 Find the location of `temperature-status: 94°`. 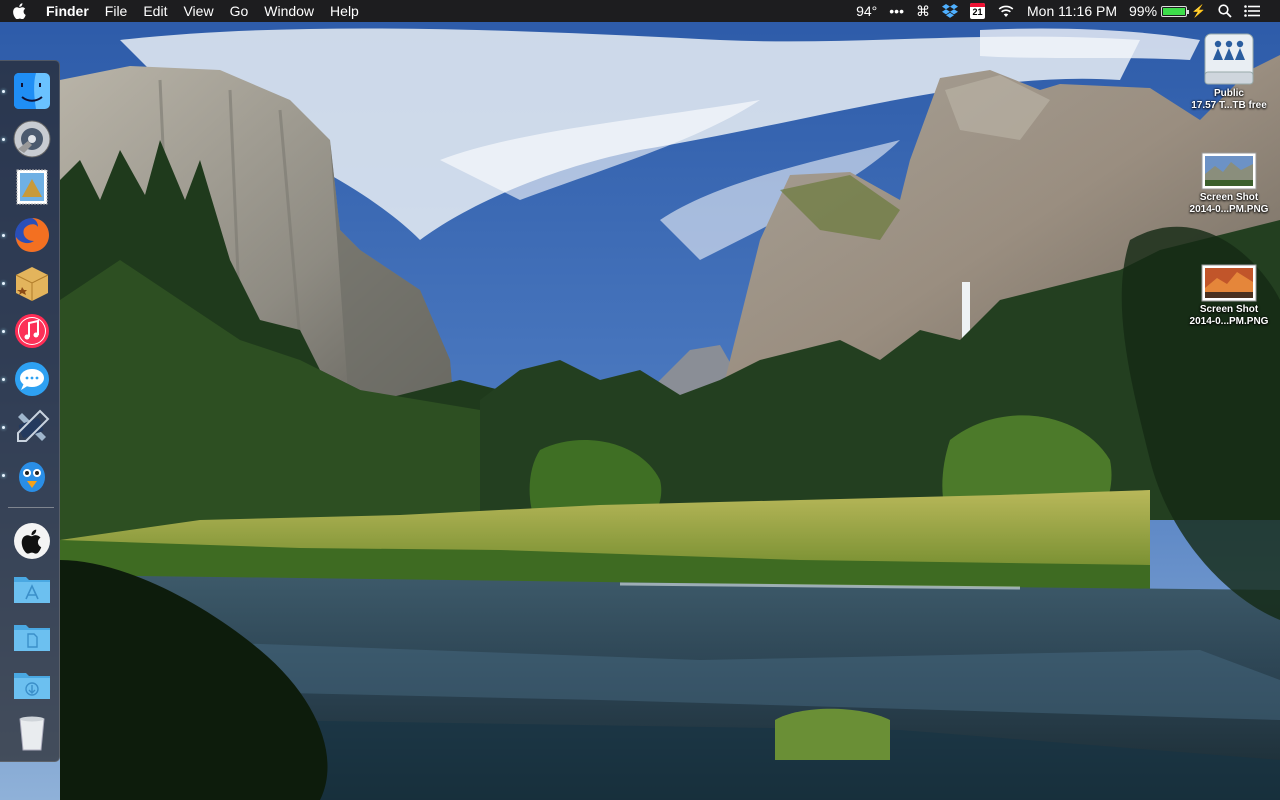

temperature-status: 94° is located at coordinates (866, 11).